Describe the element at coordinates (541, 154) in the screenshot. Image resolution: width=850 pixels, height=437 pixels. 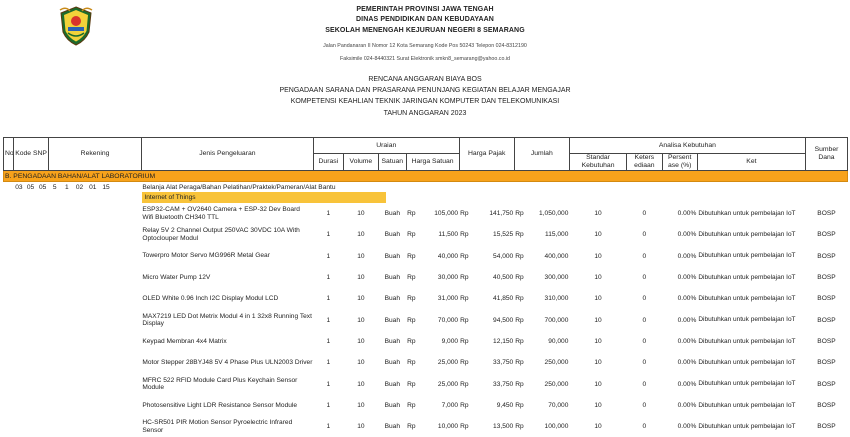
I see `col-jumlah: Jumlah` at that location.